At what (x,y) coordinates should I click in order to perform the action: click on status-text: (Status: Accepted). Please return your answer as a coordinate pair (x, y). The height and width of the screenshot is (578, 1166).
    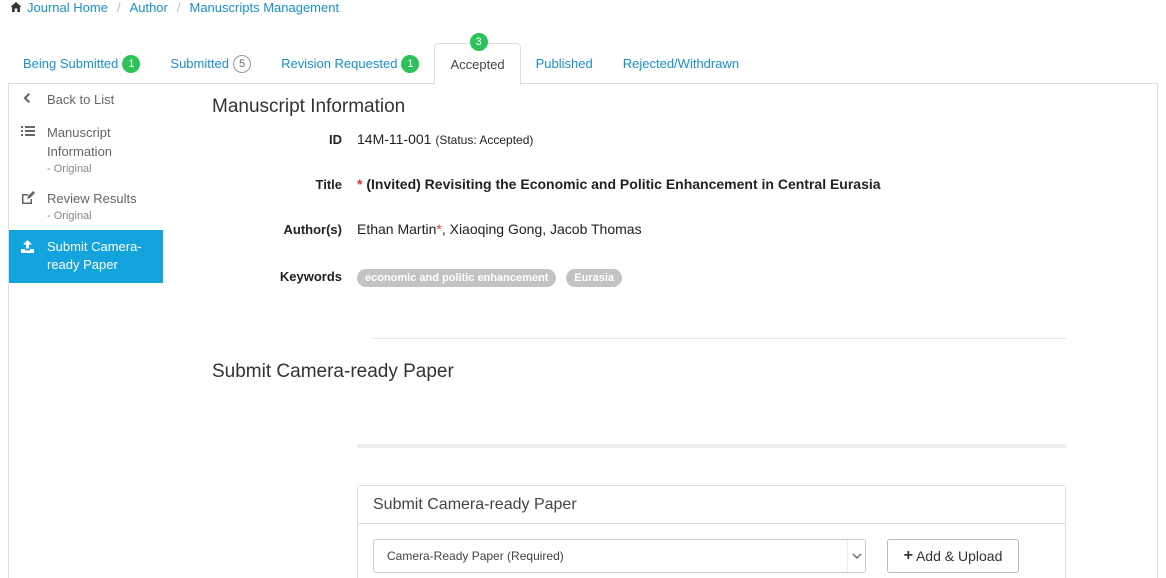
    Looking at the image, I should click on (484, 140).